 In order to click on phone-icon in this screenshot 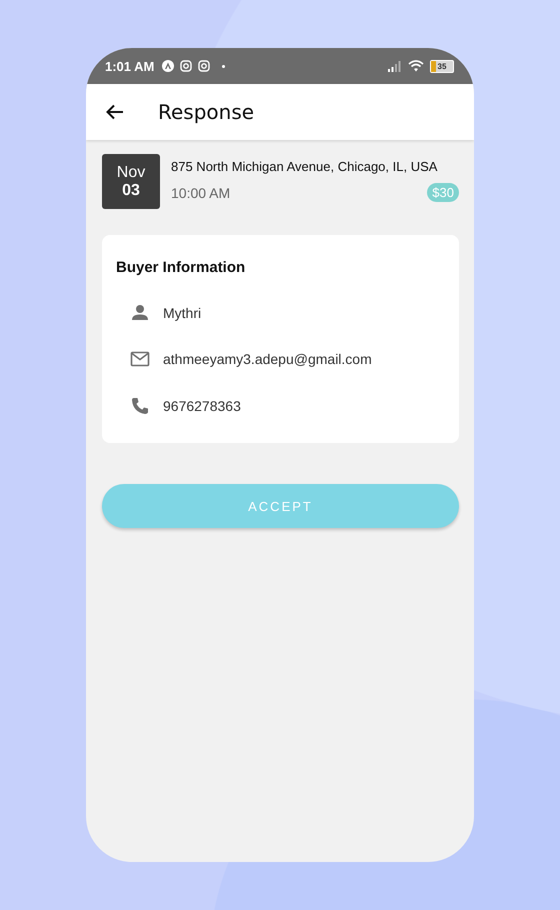, I will do `click(140, 406)`.